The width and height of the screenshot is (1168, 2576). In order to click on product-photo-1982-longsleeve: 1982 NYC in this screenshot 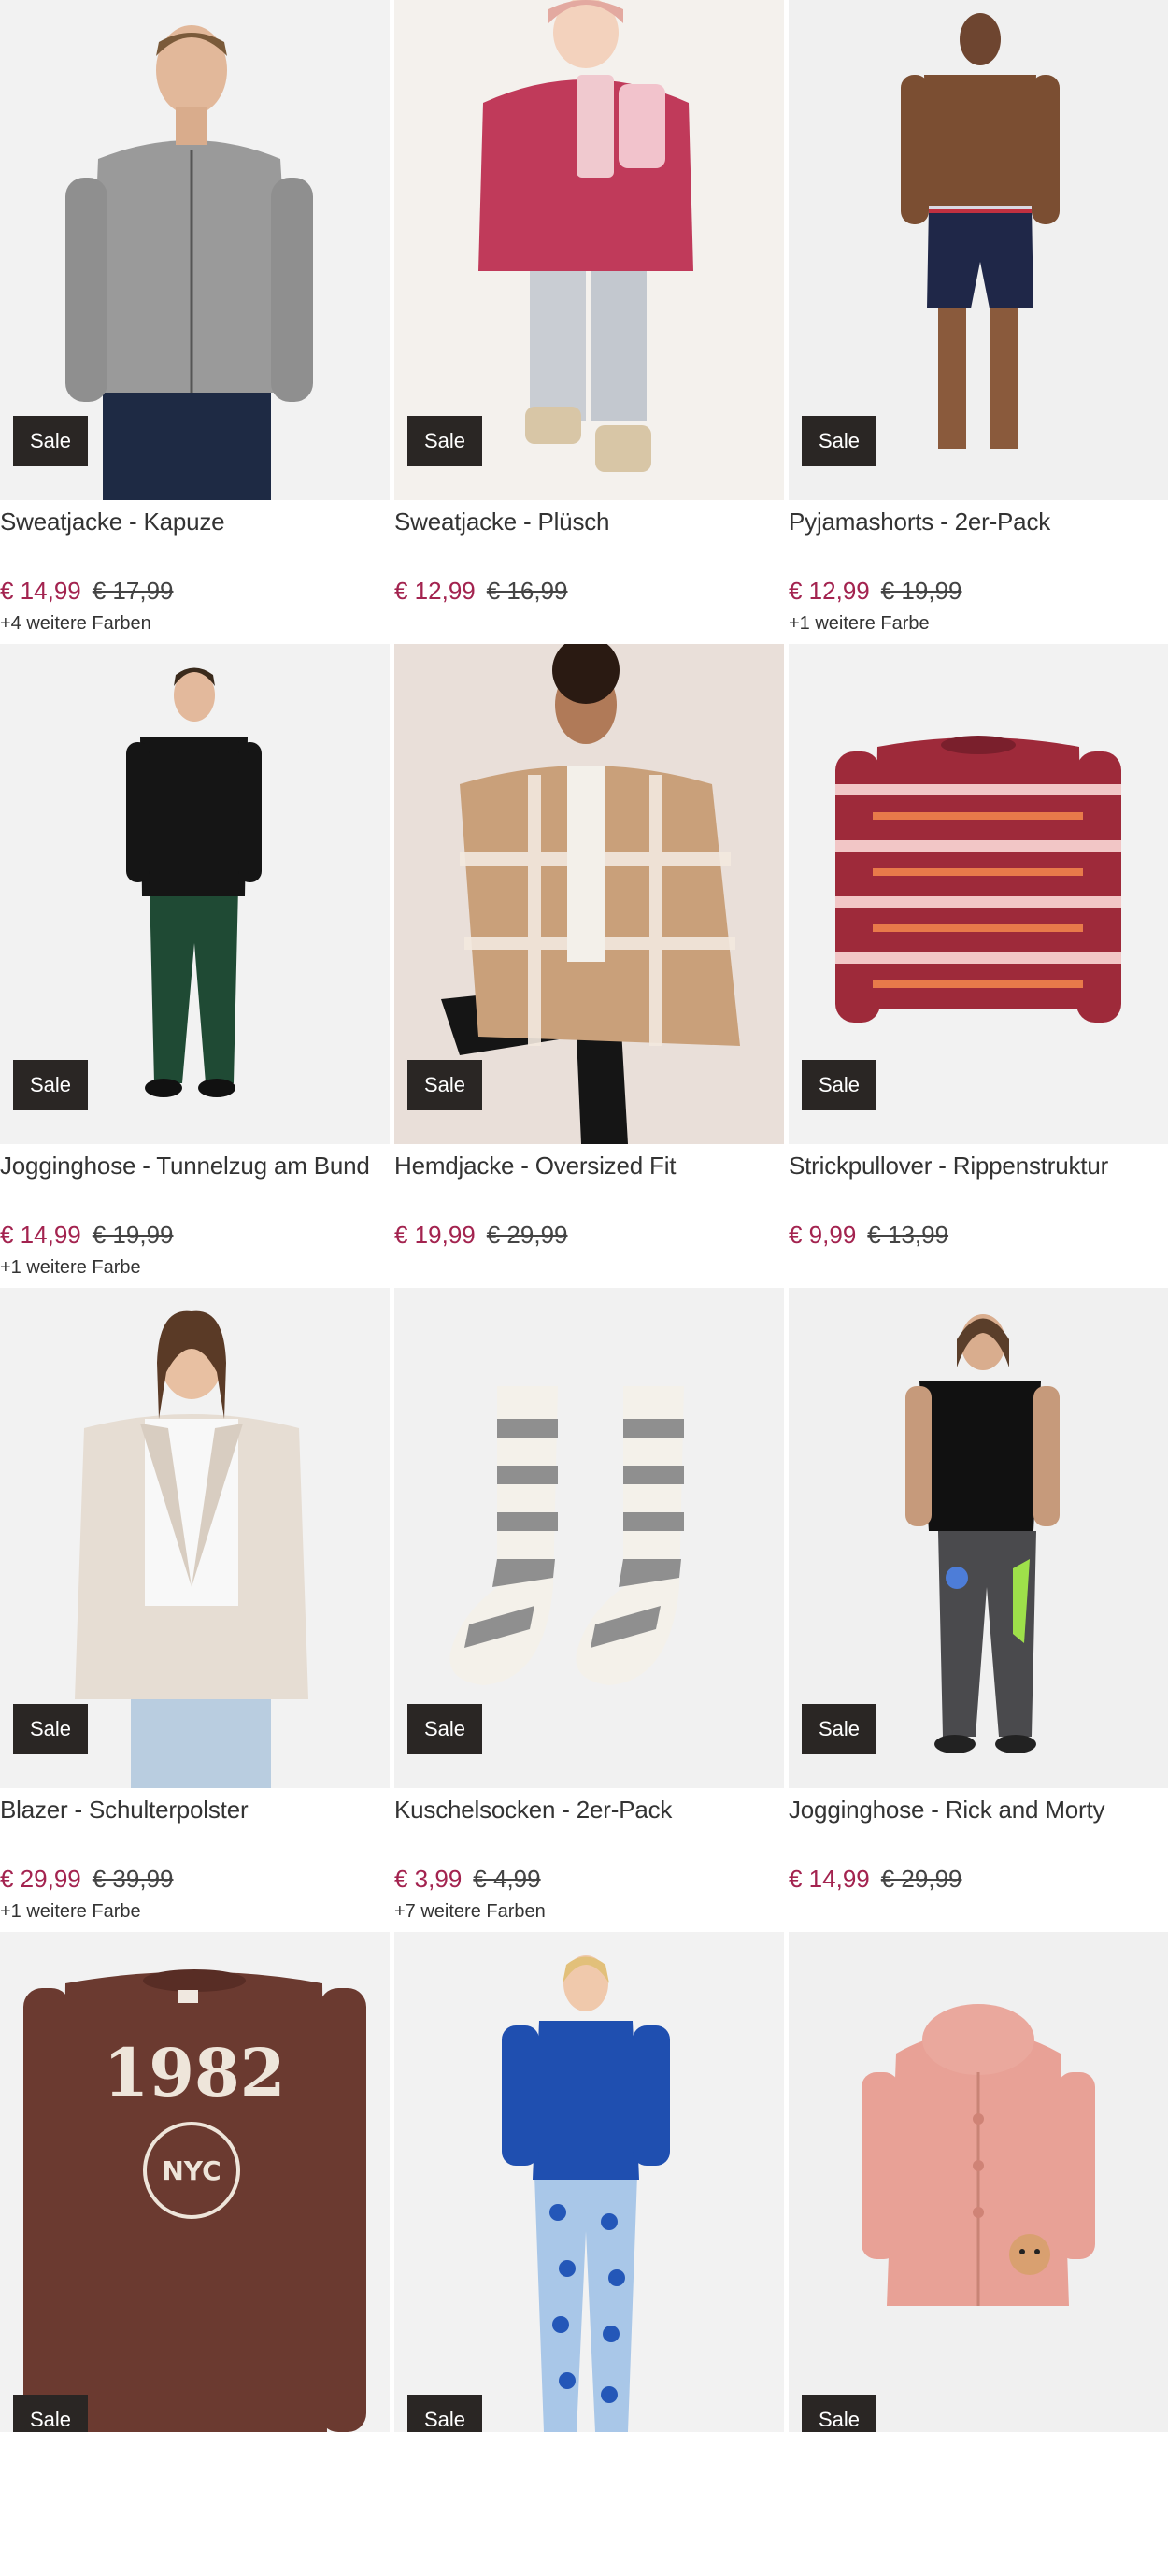, I will do `click(195, 2182)`.